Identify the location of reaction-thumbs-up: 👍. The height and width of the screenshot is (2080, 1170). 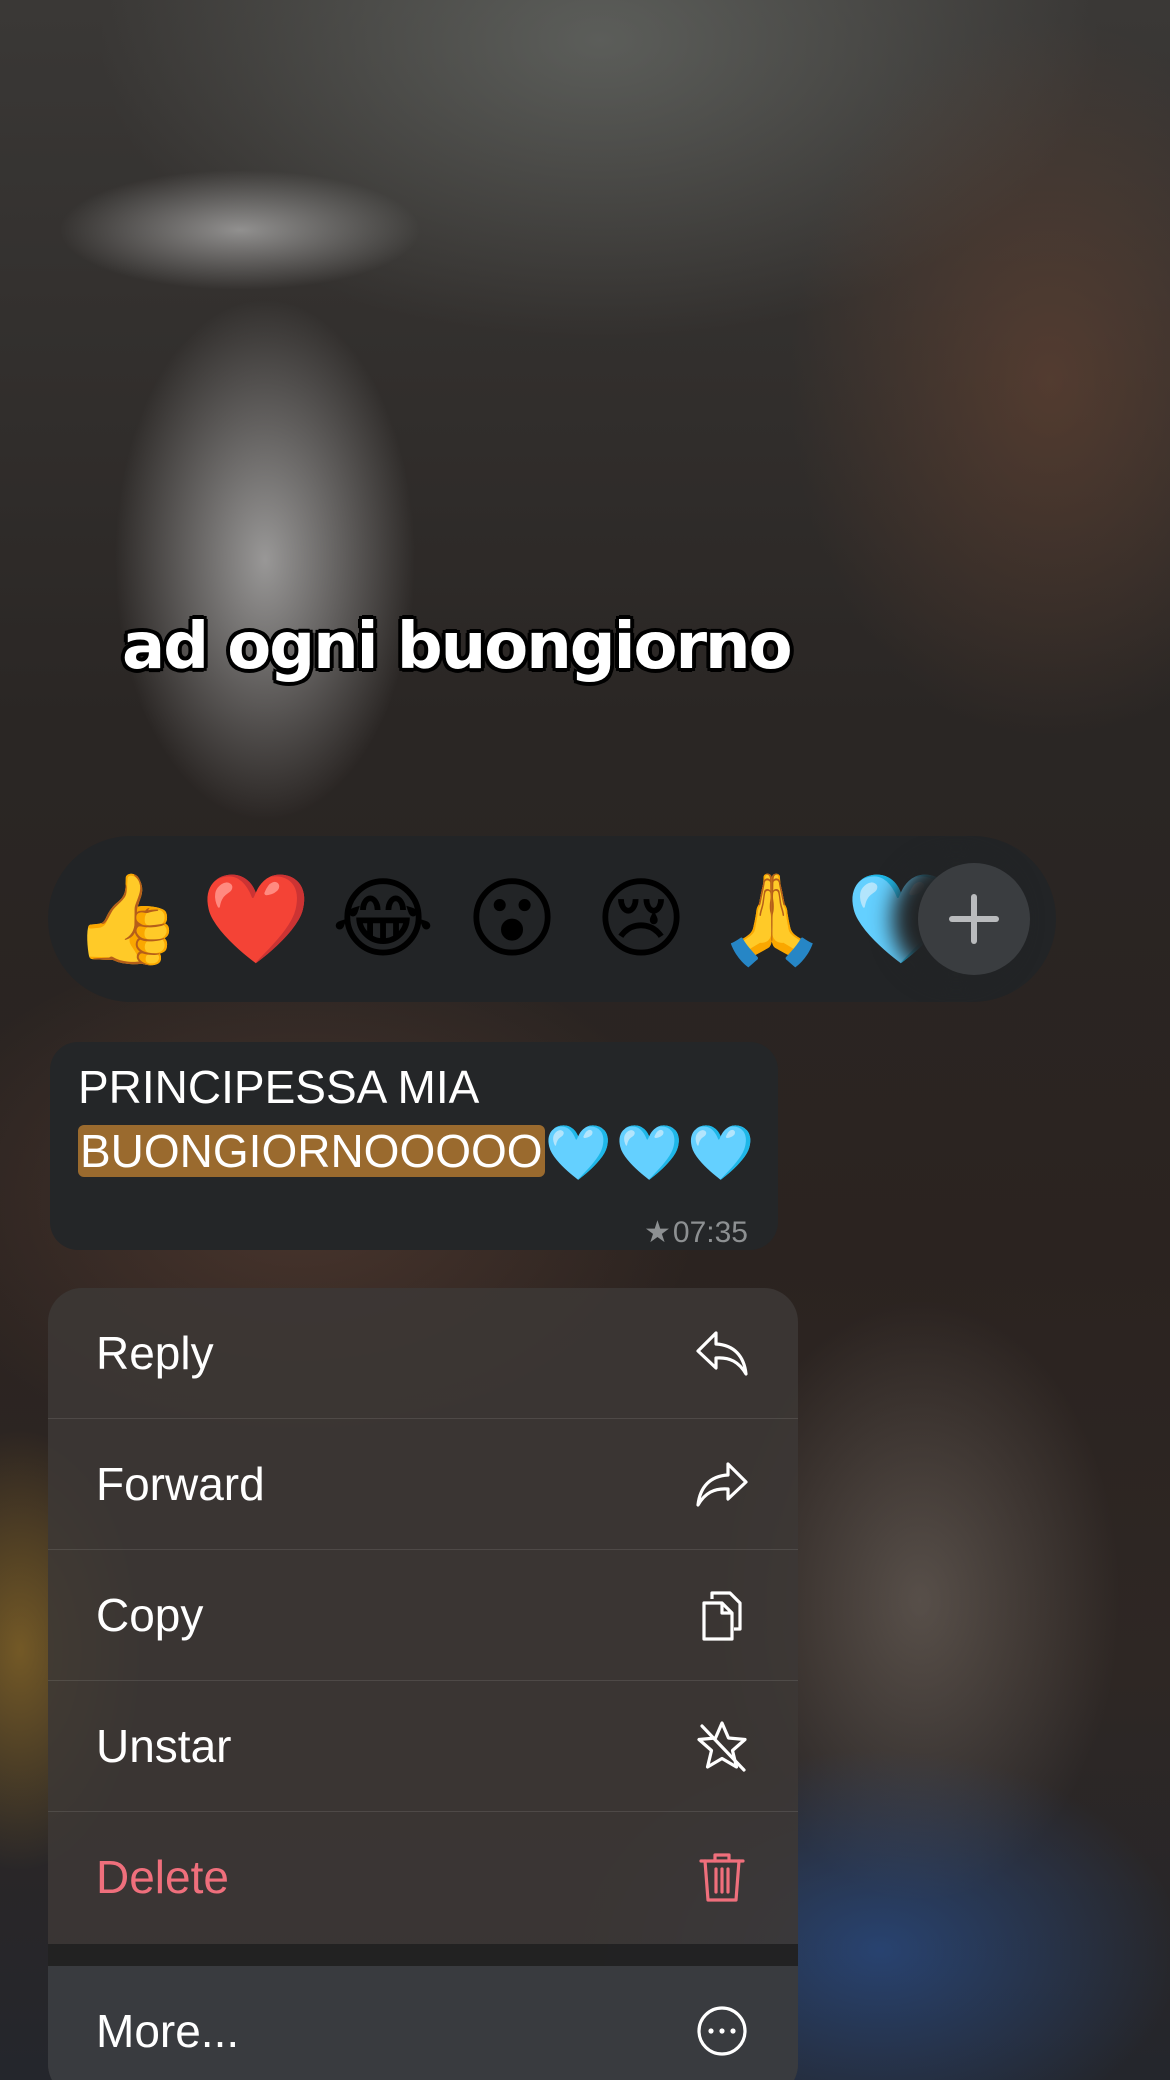
(127, 919).